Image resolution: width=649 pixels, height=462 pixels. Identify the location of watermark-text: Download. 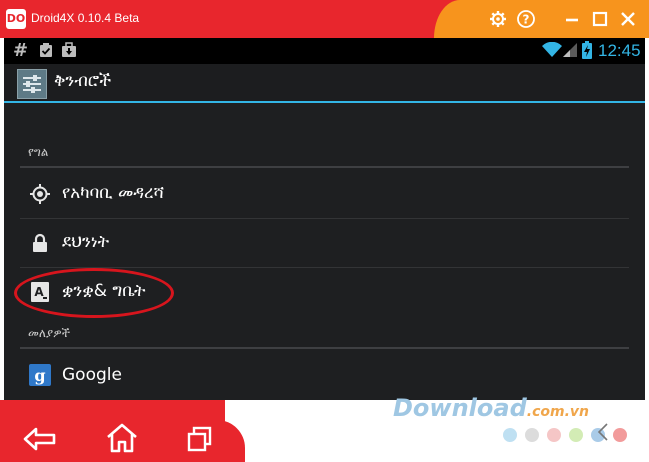
(460, 408).